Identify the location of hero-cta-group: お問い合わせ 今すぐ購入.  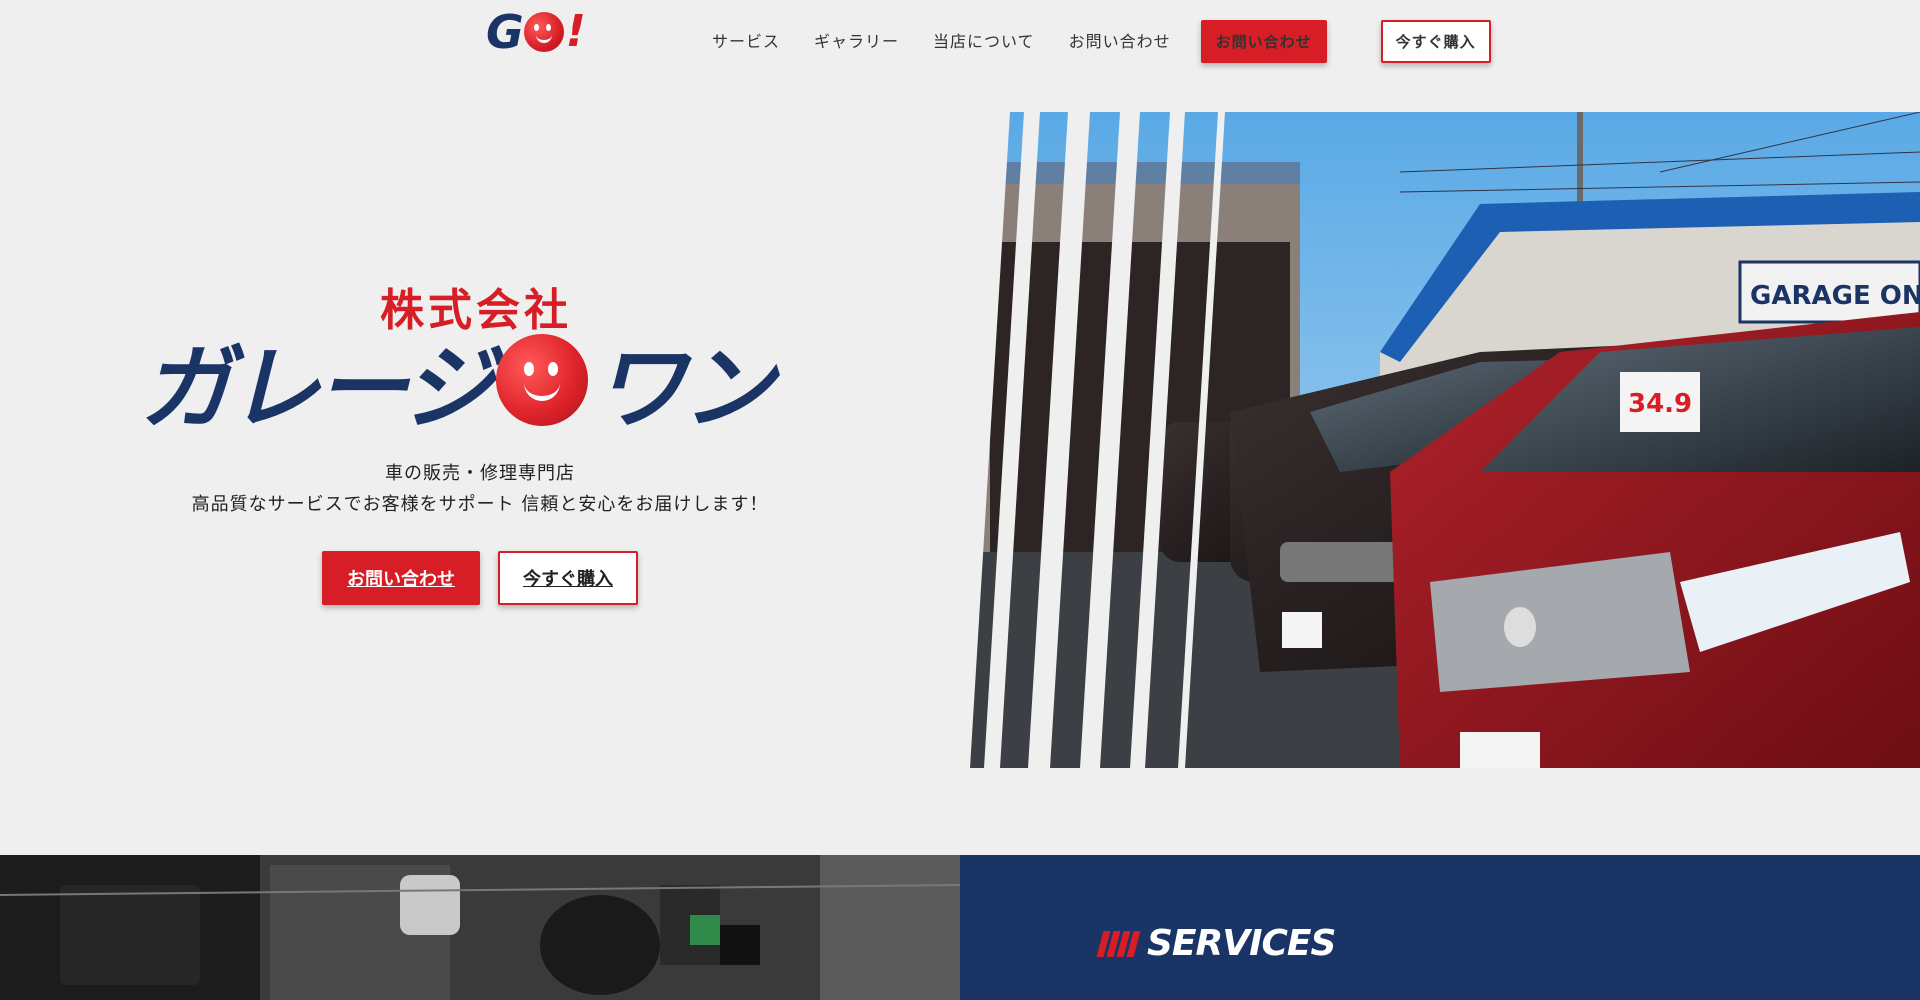
(480, 578).